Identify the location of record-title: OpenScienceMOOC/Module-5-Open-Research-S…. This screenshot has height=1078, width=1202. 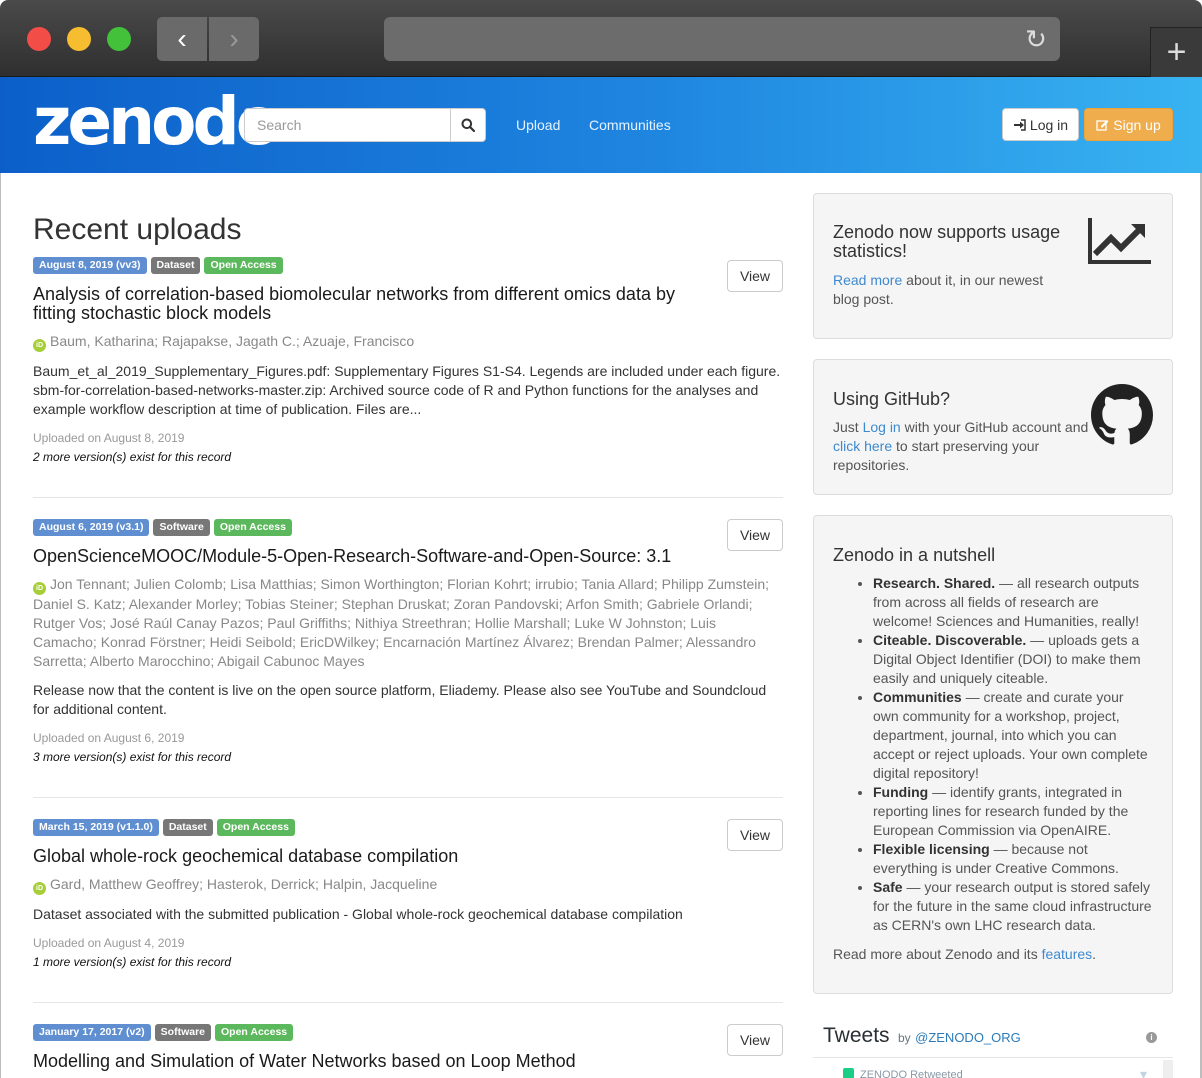
(408, 556).